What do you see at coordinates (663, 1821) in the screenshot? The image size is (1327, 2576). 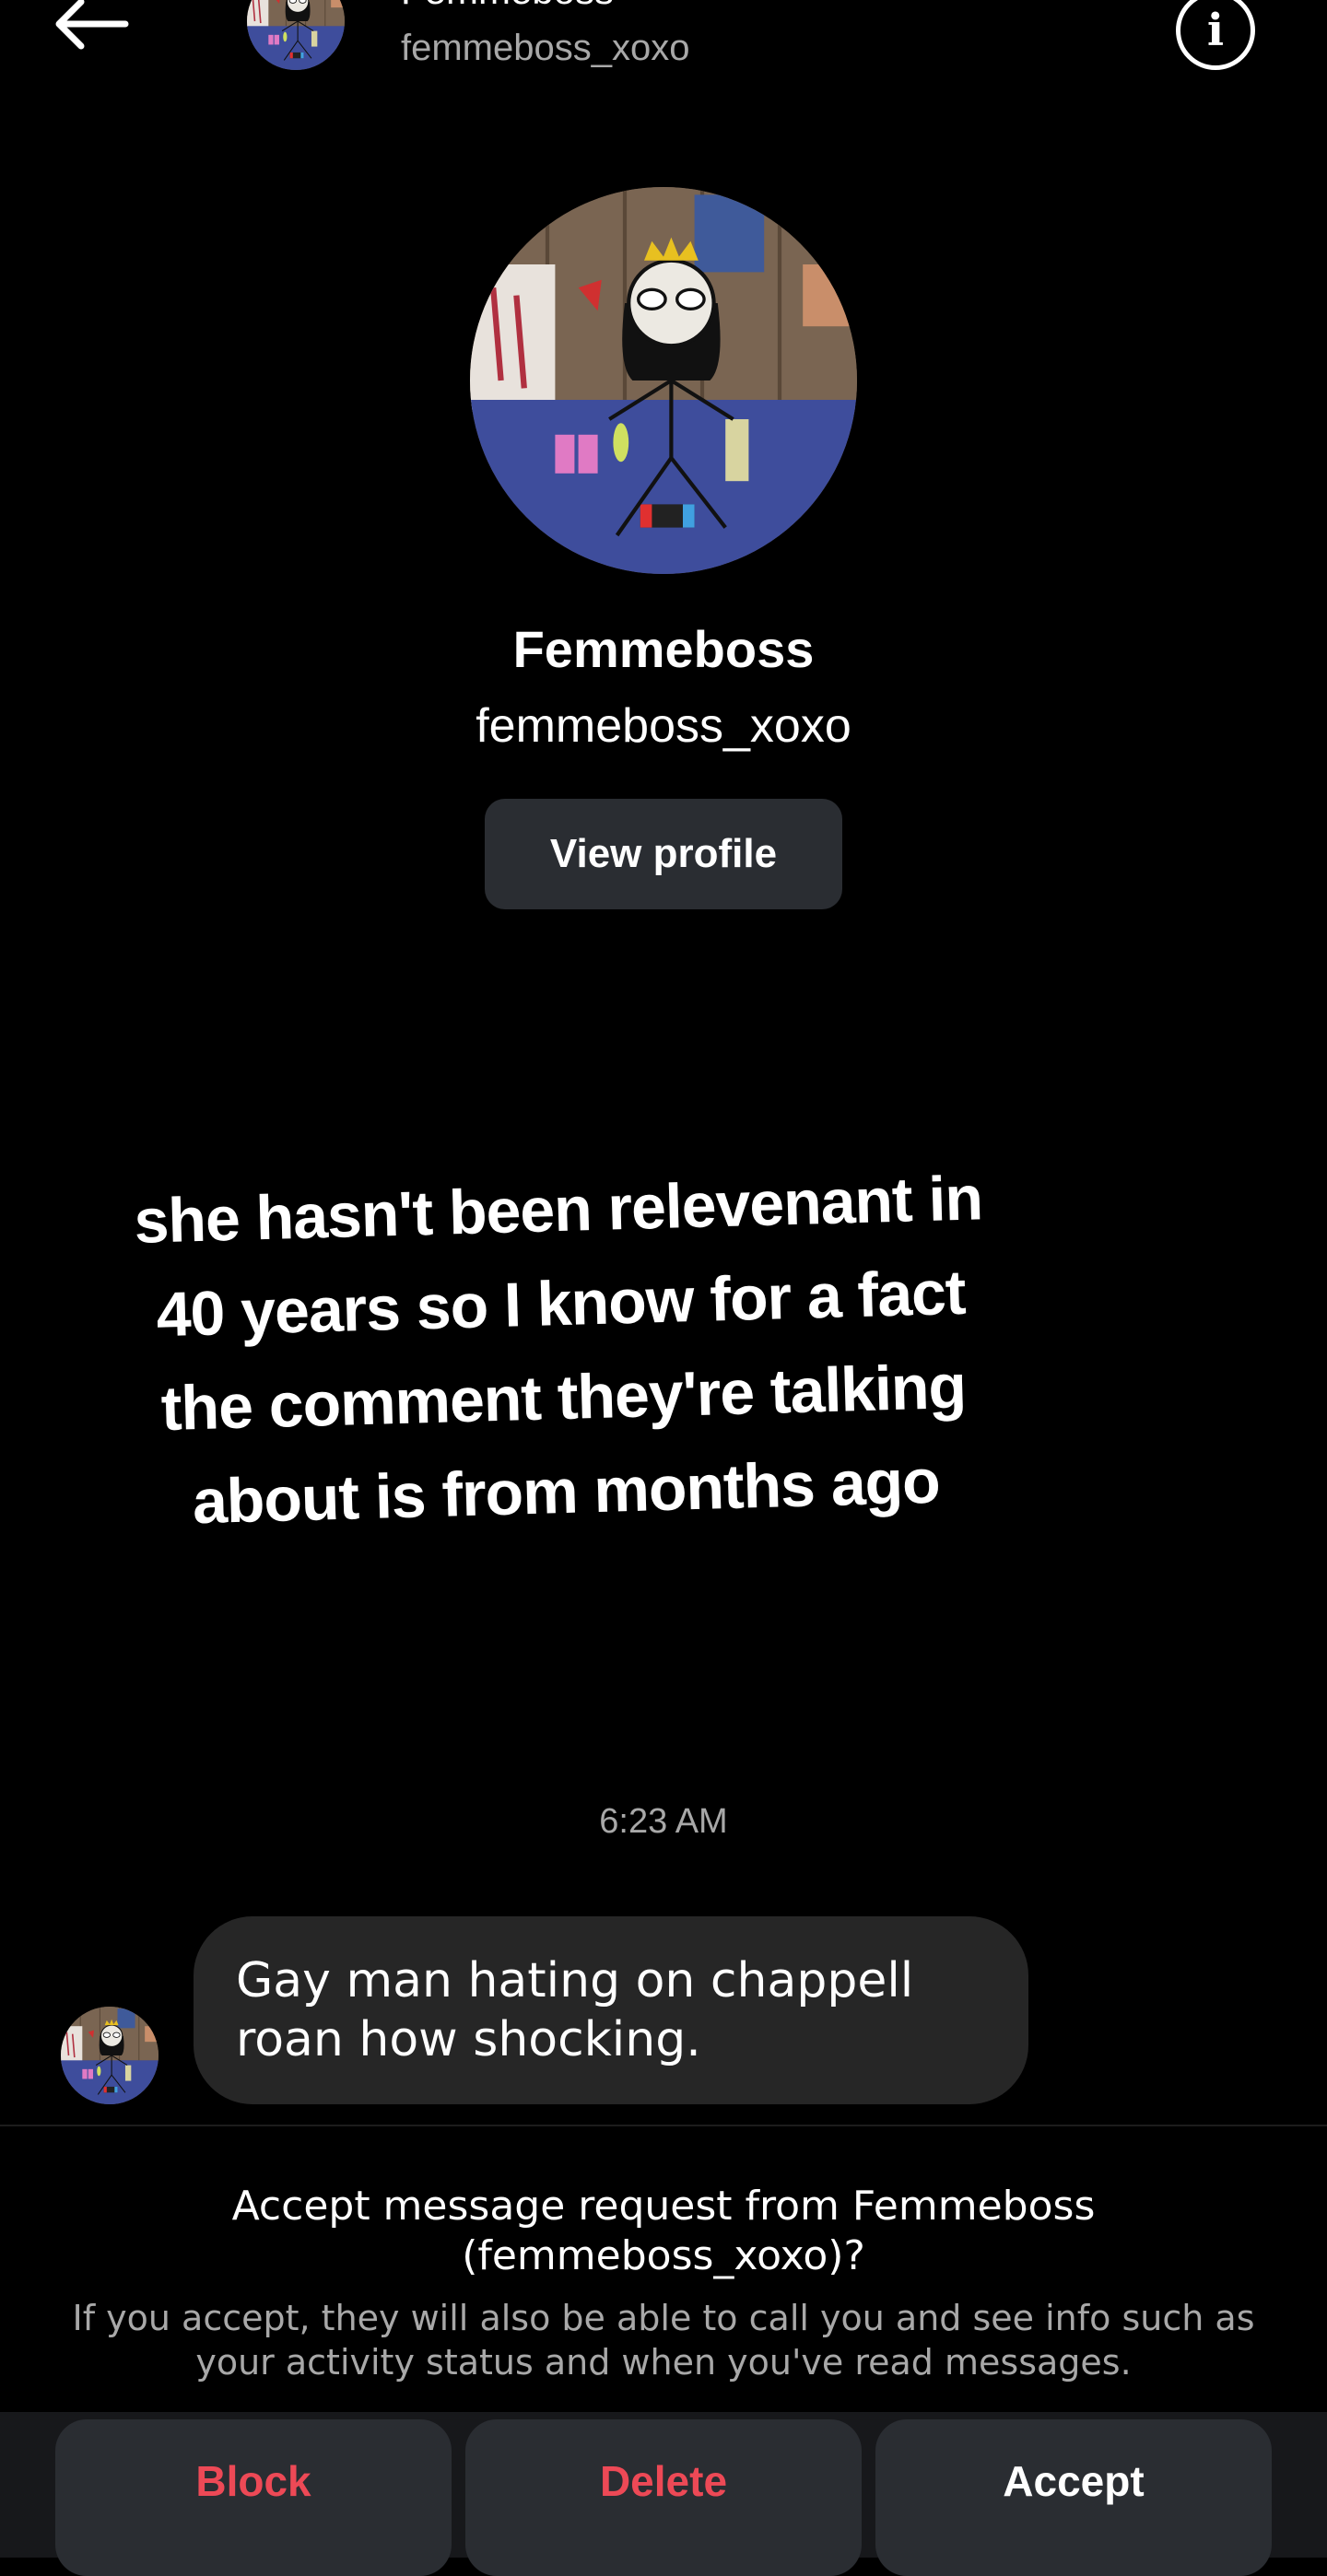 I see `message-timestamp: 6:23 AM` at bounding box center [663, 1821].